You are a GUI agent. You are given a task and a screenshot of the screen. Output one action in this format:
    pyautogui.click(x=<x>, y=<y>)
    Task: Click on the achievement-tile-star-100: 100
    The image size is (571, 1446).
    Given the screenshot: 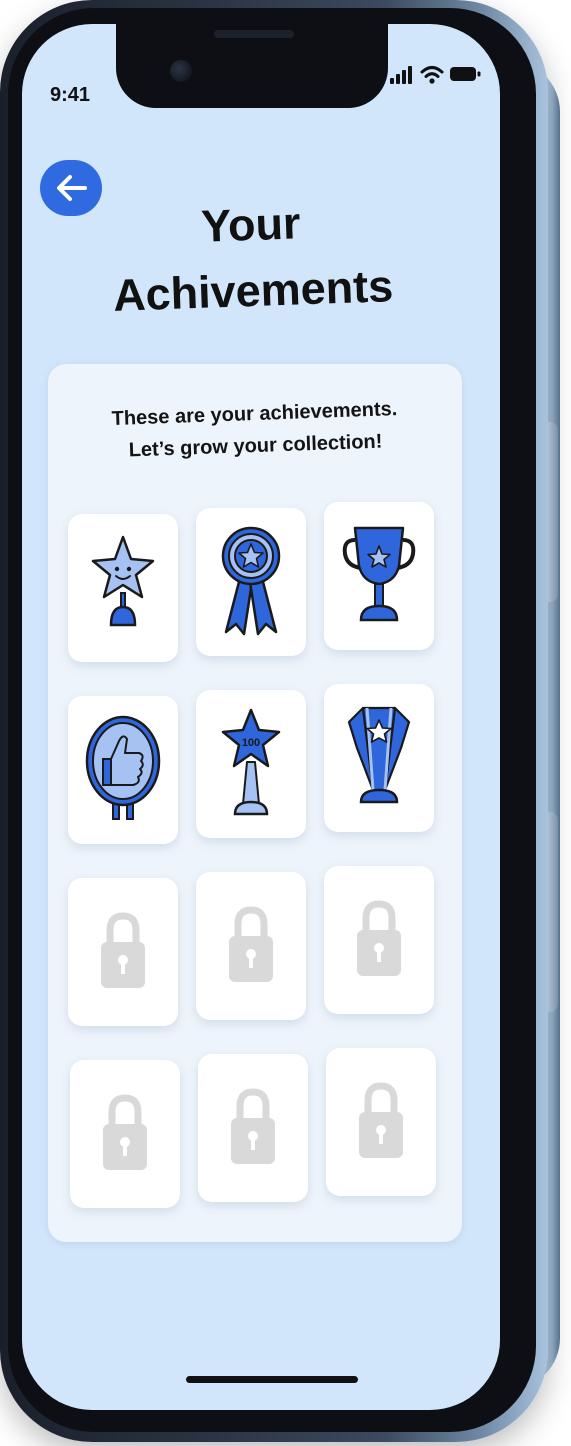 What is the action you would take?
    pyautogui.click(x=251, y=764)
    